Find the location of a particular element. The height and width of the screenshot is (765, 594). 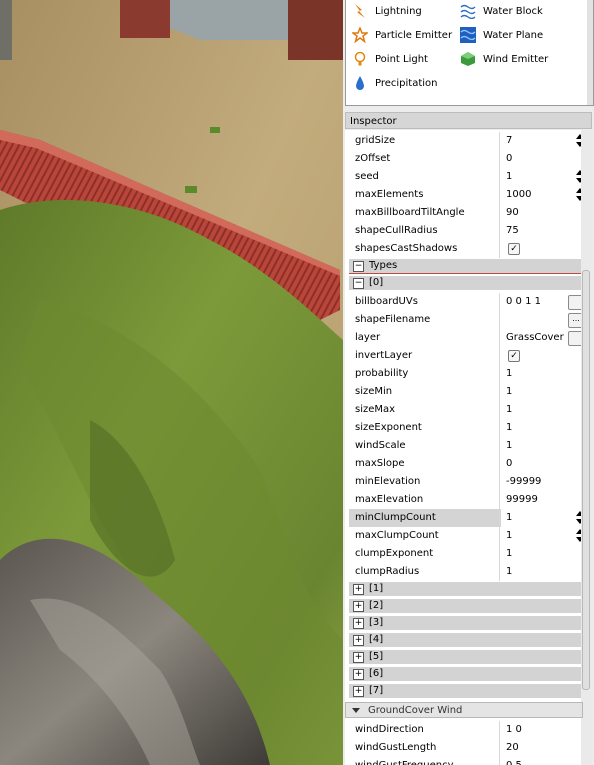

group-type-collapsed: + [5] is located at coordinates (465, 657).